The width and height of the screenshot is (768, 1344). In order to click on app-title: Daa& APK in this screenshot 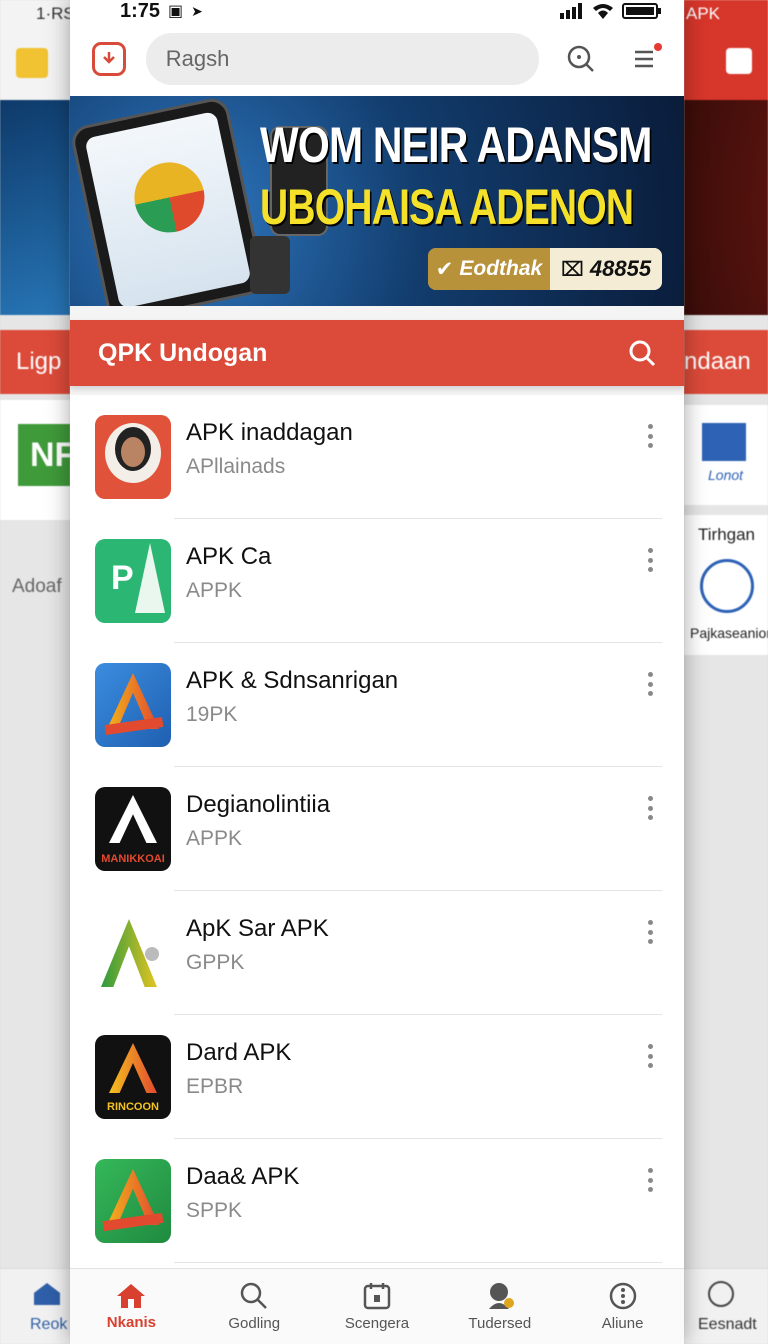, I will do `click(243, 1176)`.